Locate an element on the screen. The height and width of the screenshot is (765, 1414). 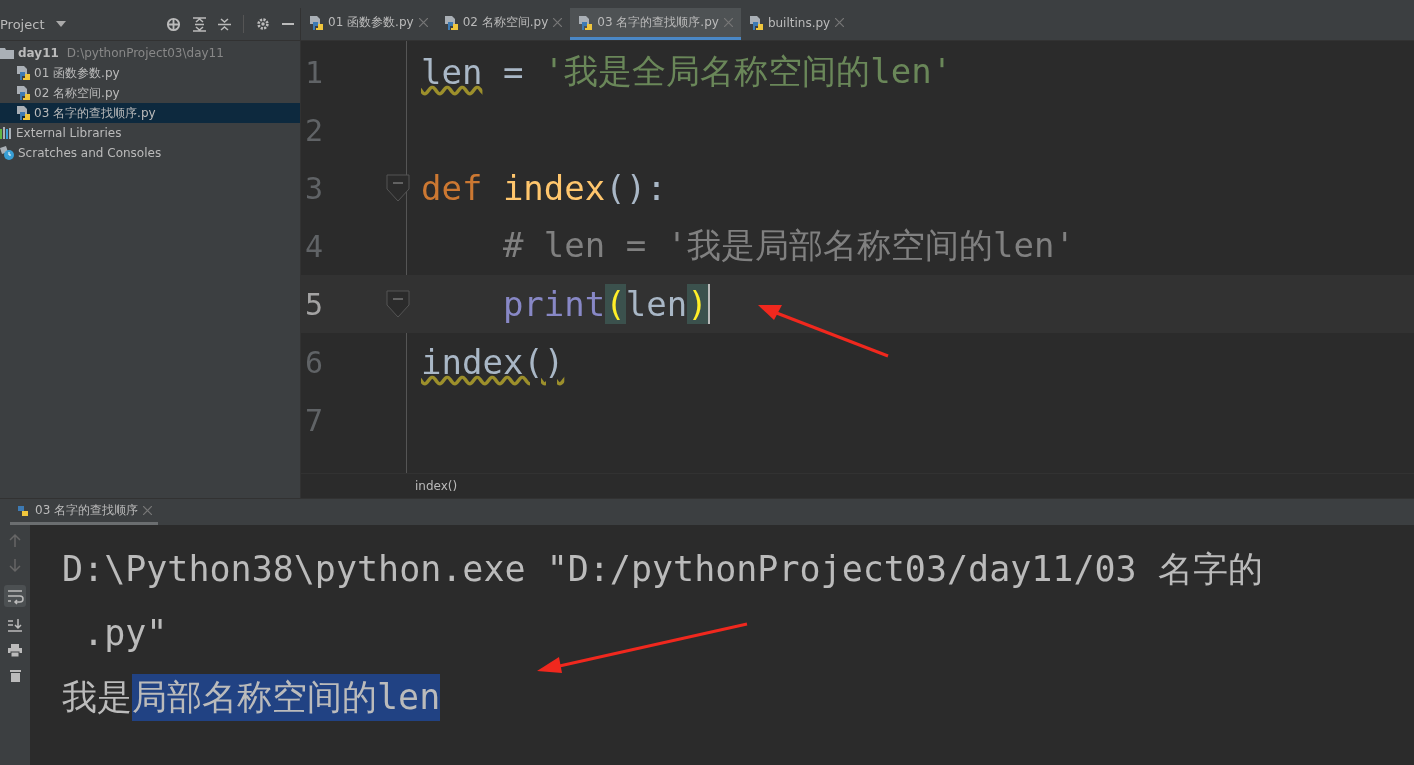
tree-label: Scratches and Consoles is located at coordinates (90, 153).